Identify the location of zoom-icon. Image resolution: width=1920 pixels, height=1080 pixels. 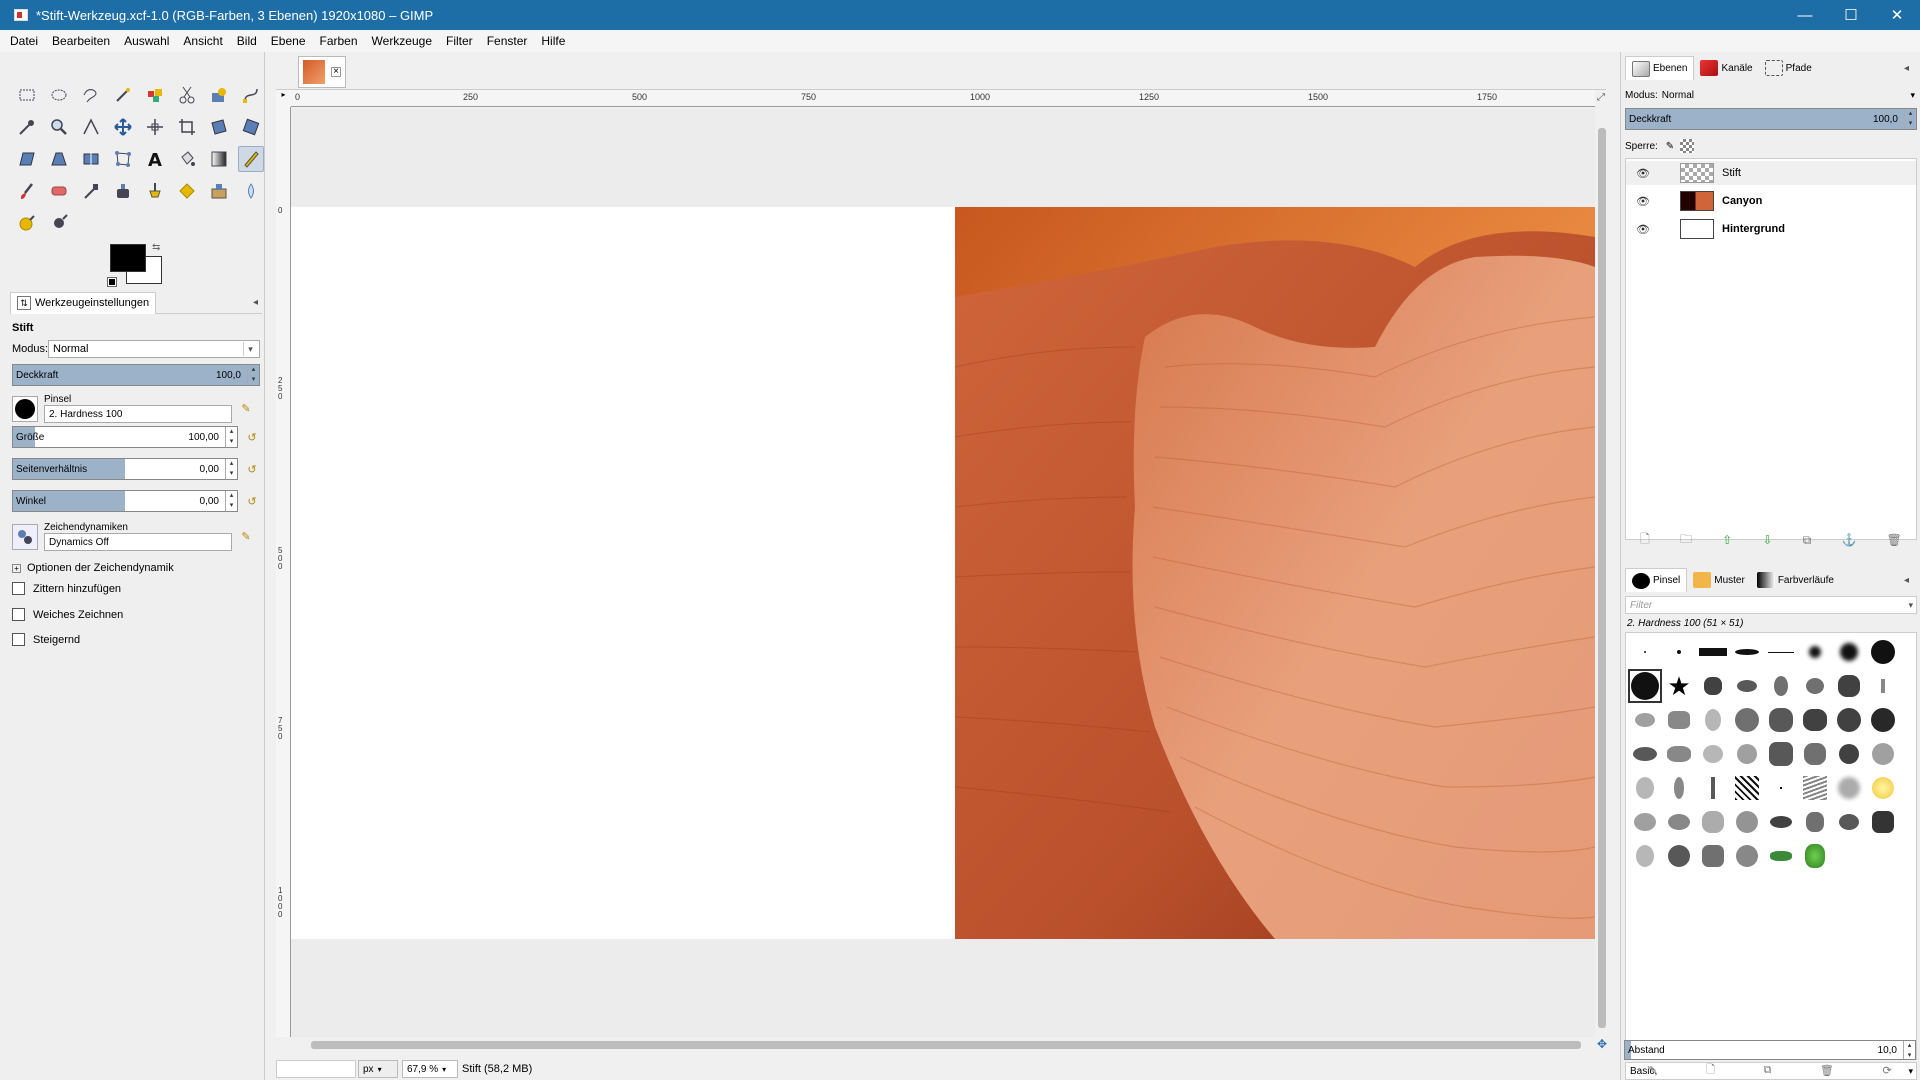
(59, 127).